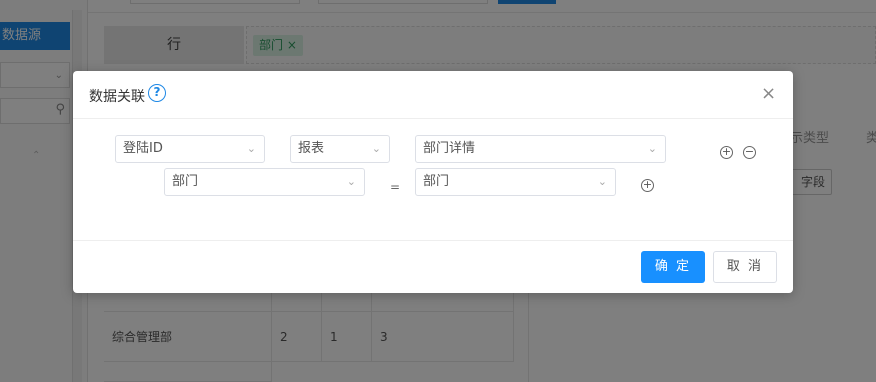 This screenshot has height=382, width=876. I want to click on cancel-button: 取 消, so click(745, 267).